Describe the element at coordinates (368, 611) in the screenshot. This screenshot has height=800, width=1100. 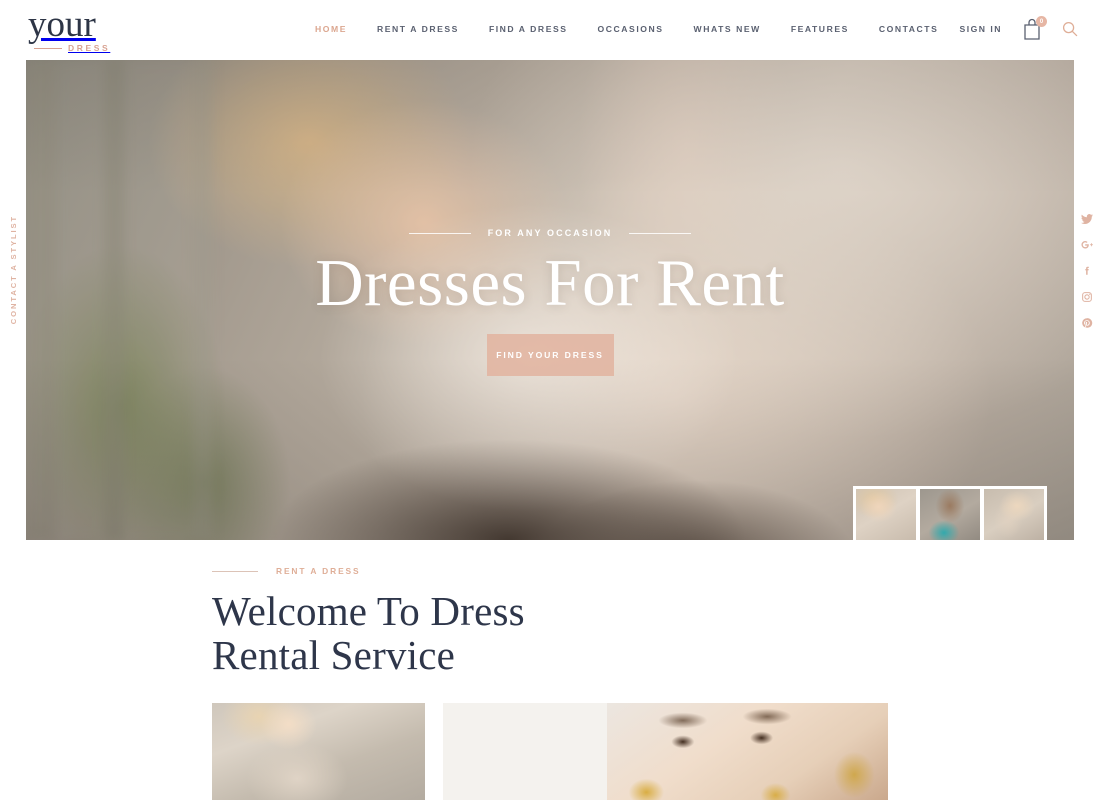
I see `welcome-title-line-1: Welcome To Dress` at that location.